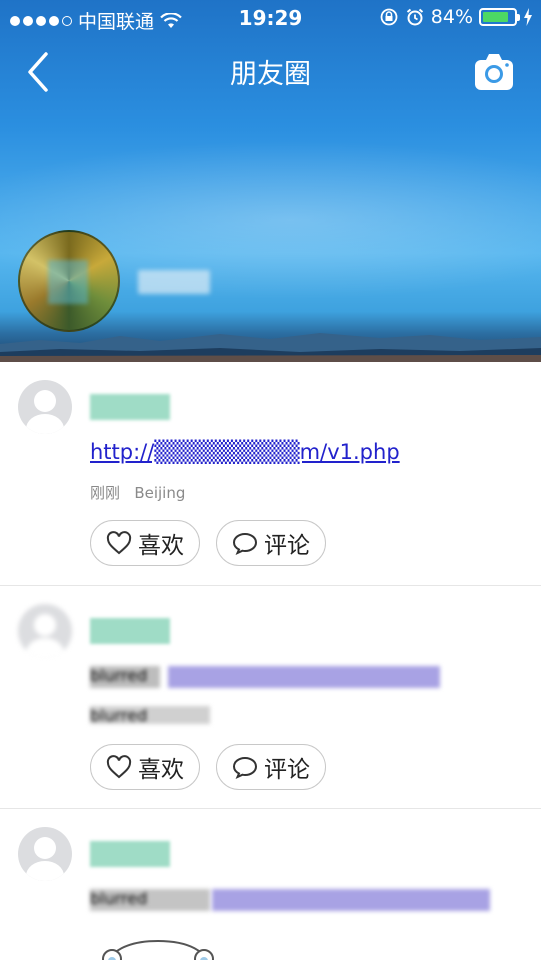 The height and width of the screenshot is (960, 541). Describe the element at coordinates (451, 17) in the screenshot. I see `battery-percent: 84%` at that location.